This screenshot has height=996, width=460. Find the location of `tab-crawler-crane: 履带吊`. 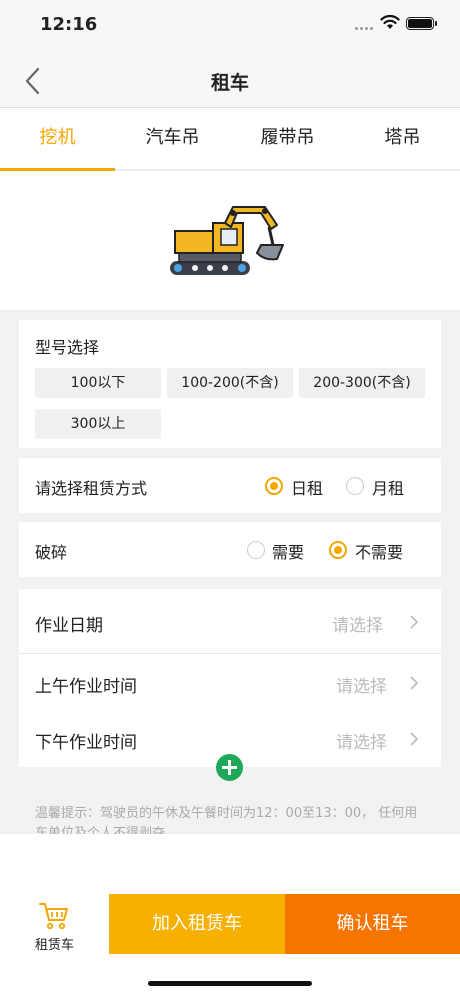

tab-crawler-crane: 履带吊 is located at coordinates (287, 139).